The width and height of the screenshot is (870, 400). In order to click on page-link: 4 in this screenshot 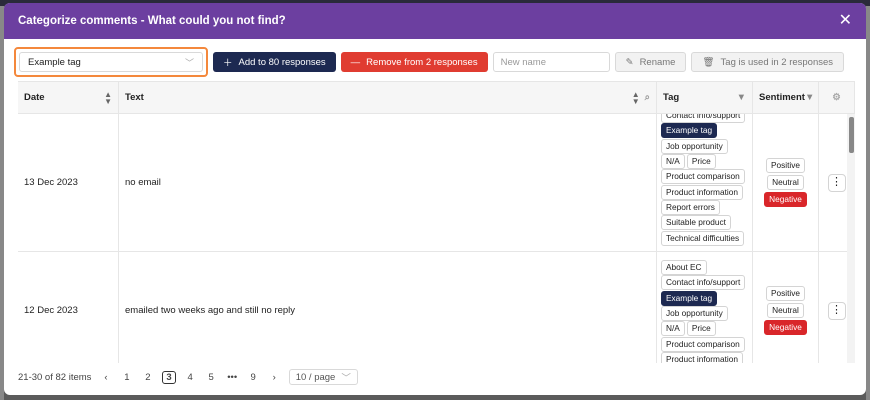, I will do `click(190, 377)`.